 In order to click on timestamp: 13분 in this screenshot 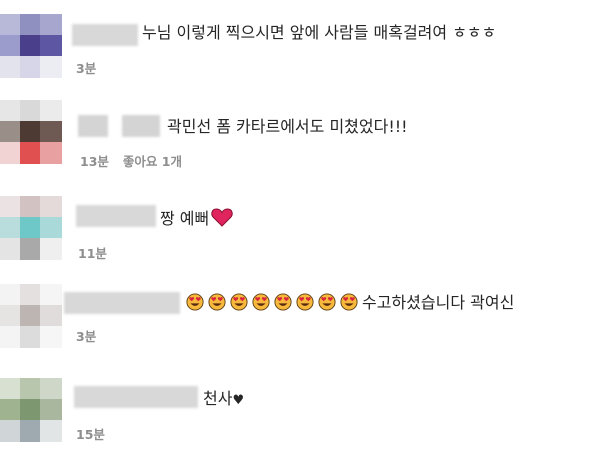, I will do `click(94, 161)`.